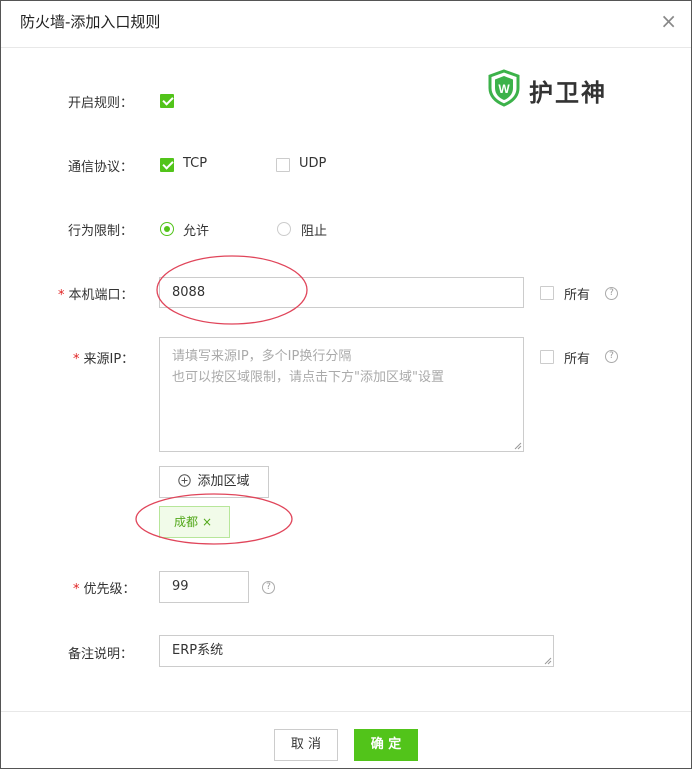 The image size is (692, 770). I want to click on local-port-label: * 本机端口：, so click(96, 293).